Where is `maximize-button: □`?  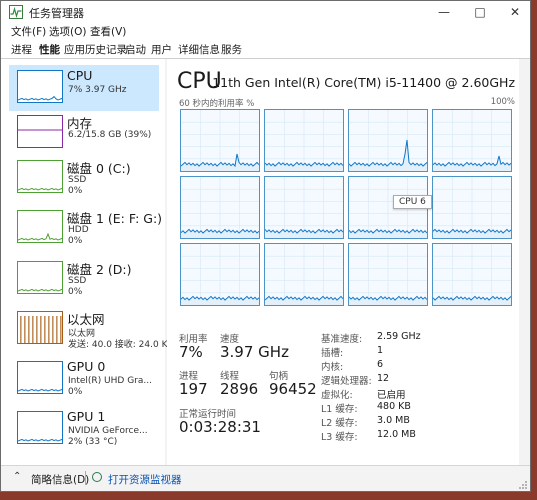 maximize-button: □ is located at coordinates (480, 12).